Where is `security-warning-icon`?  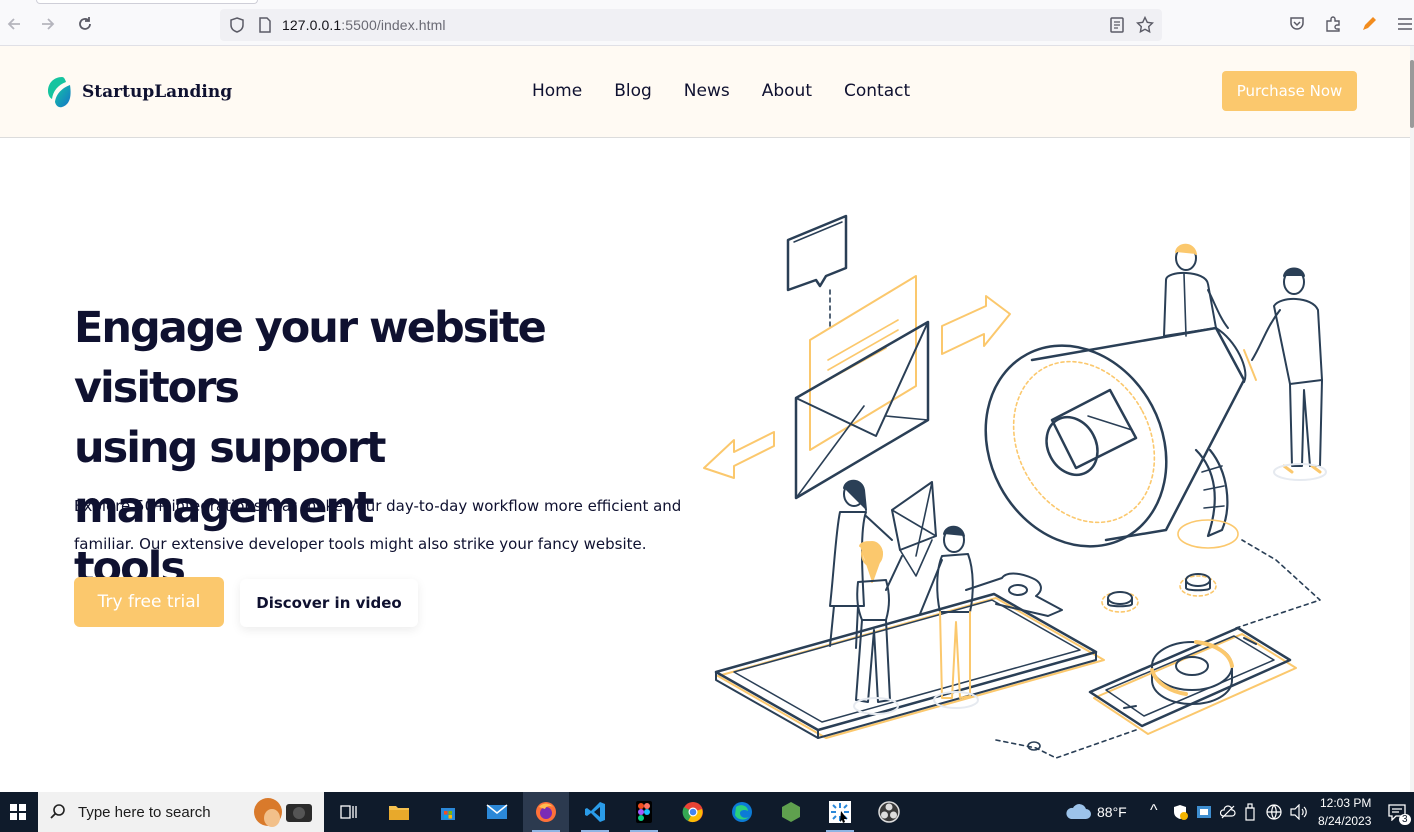
security-warning-icon is located at coordinates (1180, 812).